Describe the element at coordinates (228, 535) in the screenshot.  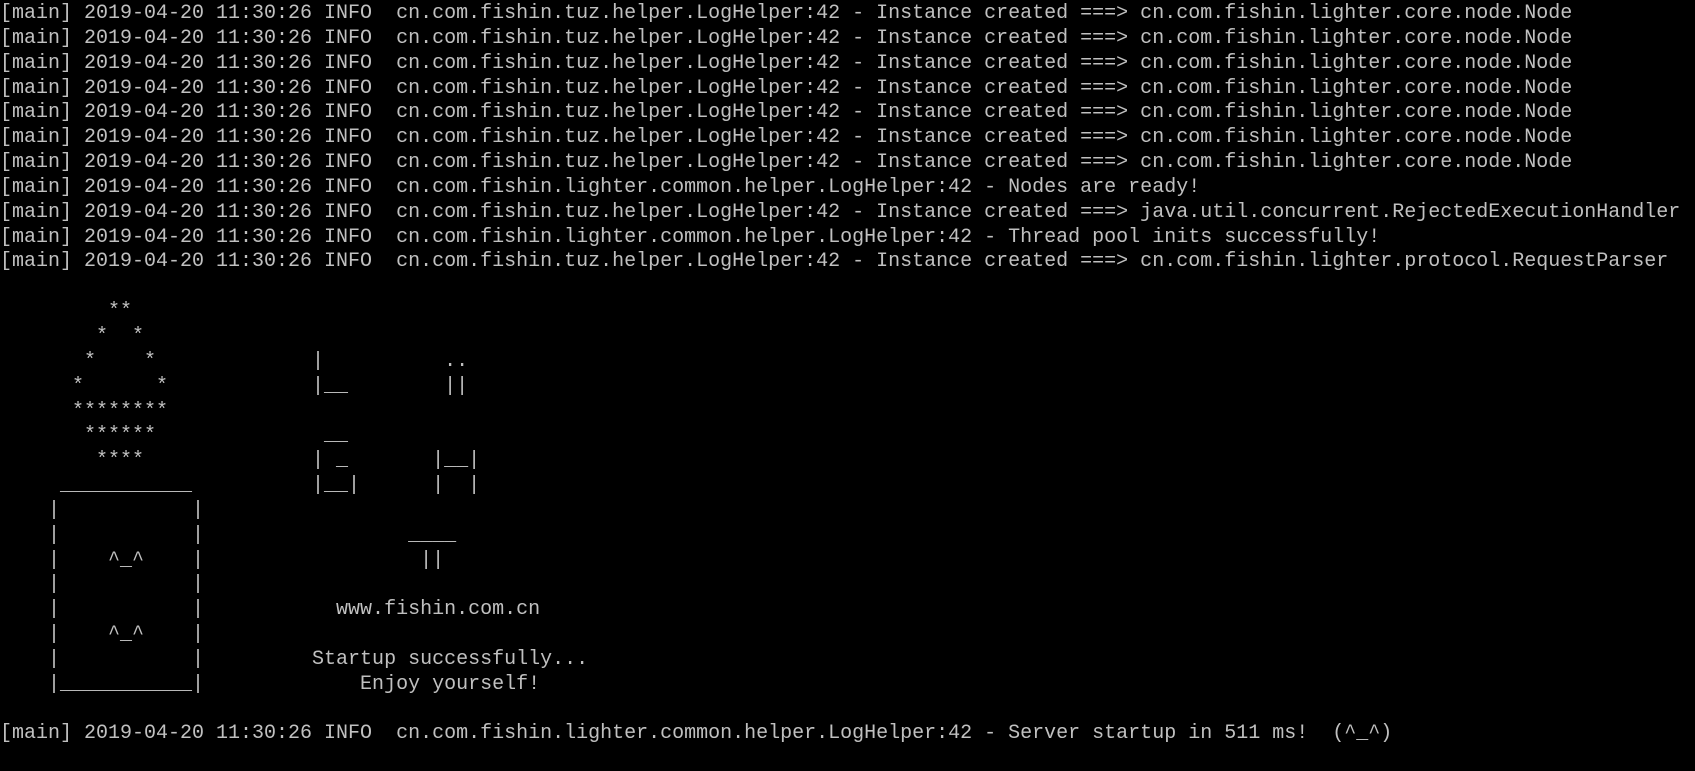
I see `ascii-banner-line: | | ____` at that location.